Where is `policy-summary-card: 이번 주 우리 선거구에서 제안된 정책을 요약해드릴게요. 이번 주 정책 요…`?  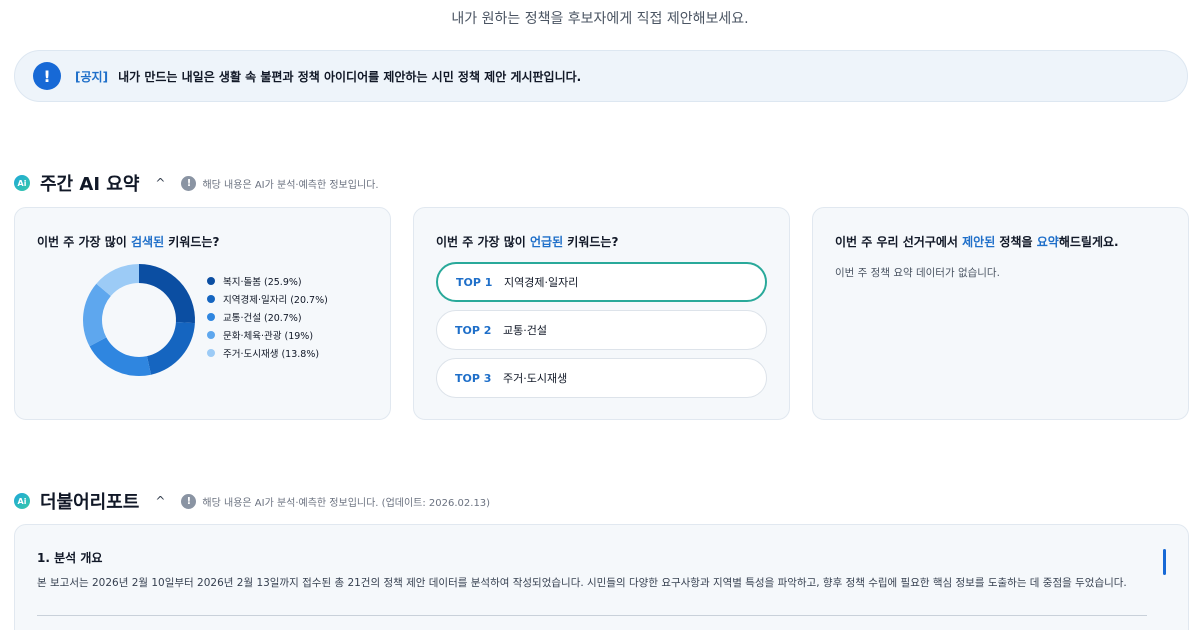
policy-summary-card: 이번 주 우리 선거구에서 제안된 정책을 요약해드릴게요. 이번 주 정책 요… is located at coordinates (1000, 313).